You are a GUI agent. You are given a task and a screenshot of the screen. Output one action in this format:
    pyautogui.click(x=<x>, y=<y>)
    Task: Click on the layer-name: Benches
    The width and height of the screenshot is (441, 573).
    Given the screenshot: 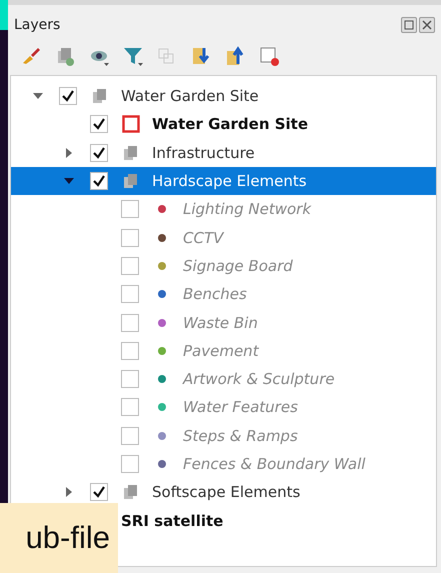 What is the action you would take?
    pyautogui.click(x=215, y=294)
    